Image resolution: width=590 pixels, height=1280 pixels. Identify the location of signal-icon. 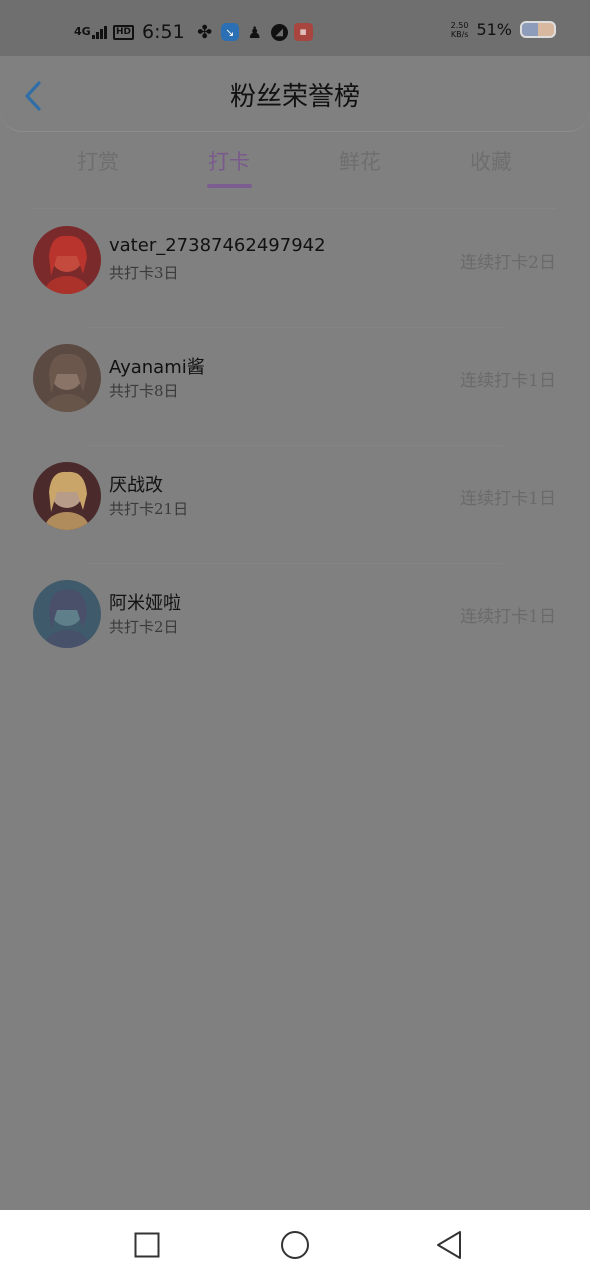
(99, 32).